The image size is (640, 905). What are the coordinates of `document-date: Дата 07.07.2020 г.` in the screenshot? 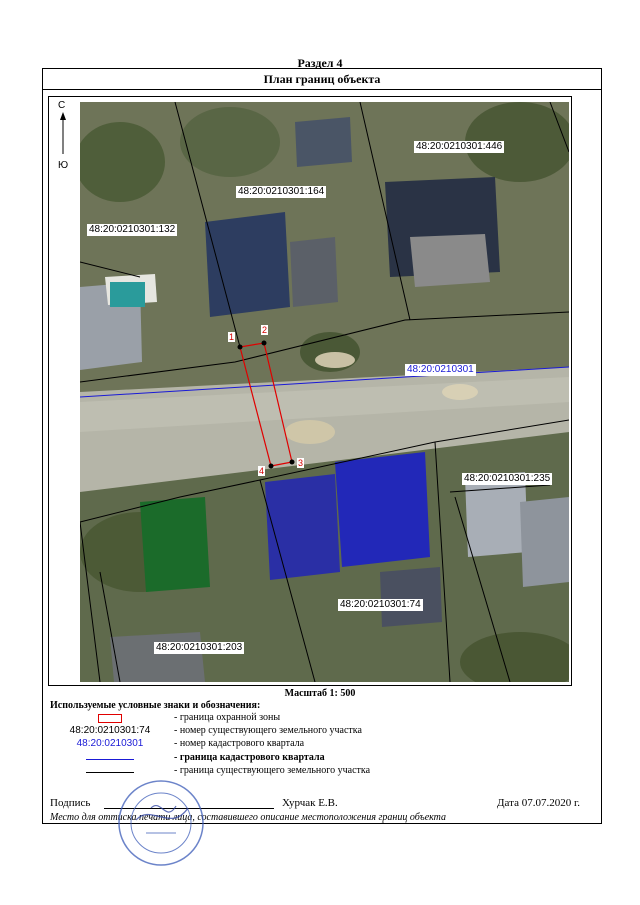 It's located at (538, 803).